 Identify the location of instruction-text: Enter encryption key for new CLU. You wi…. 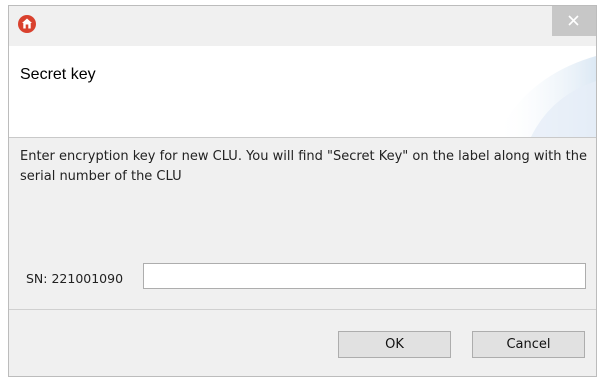
(303, 166).